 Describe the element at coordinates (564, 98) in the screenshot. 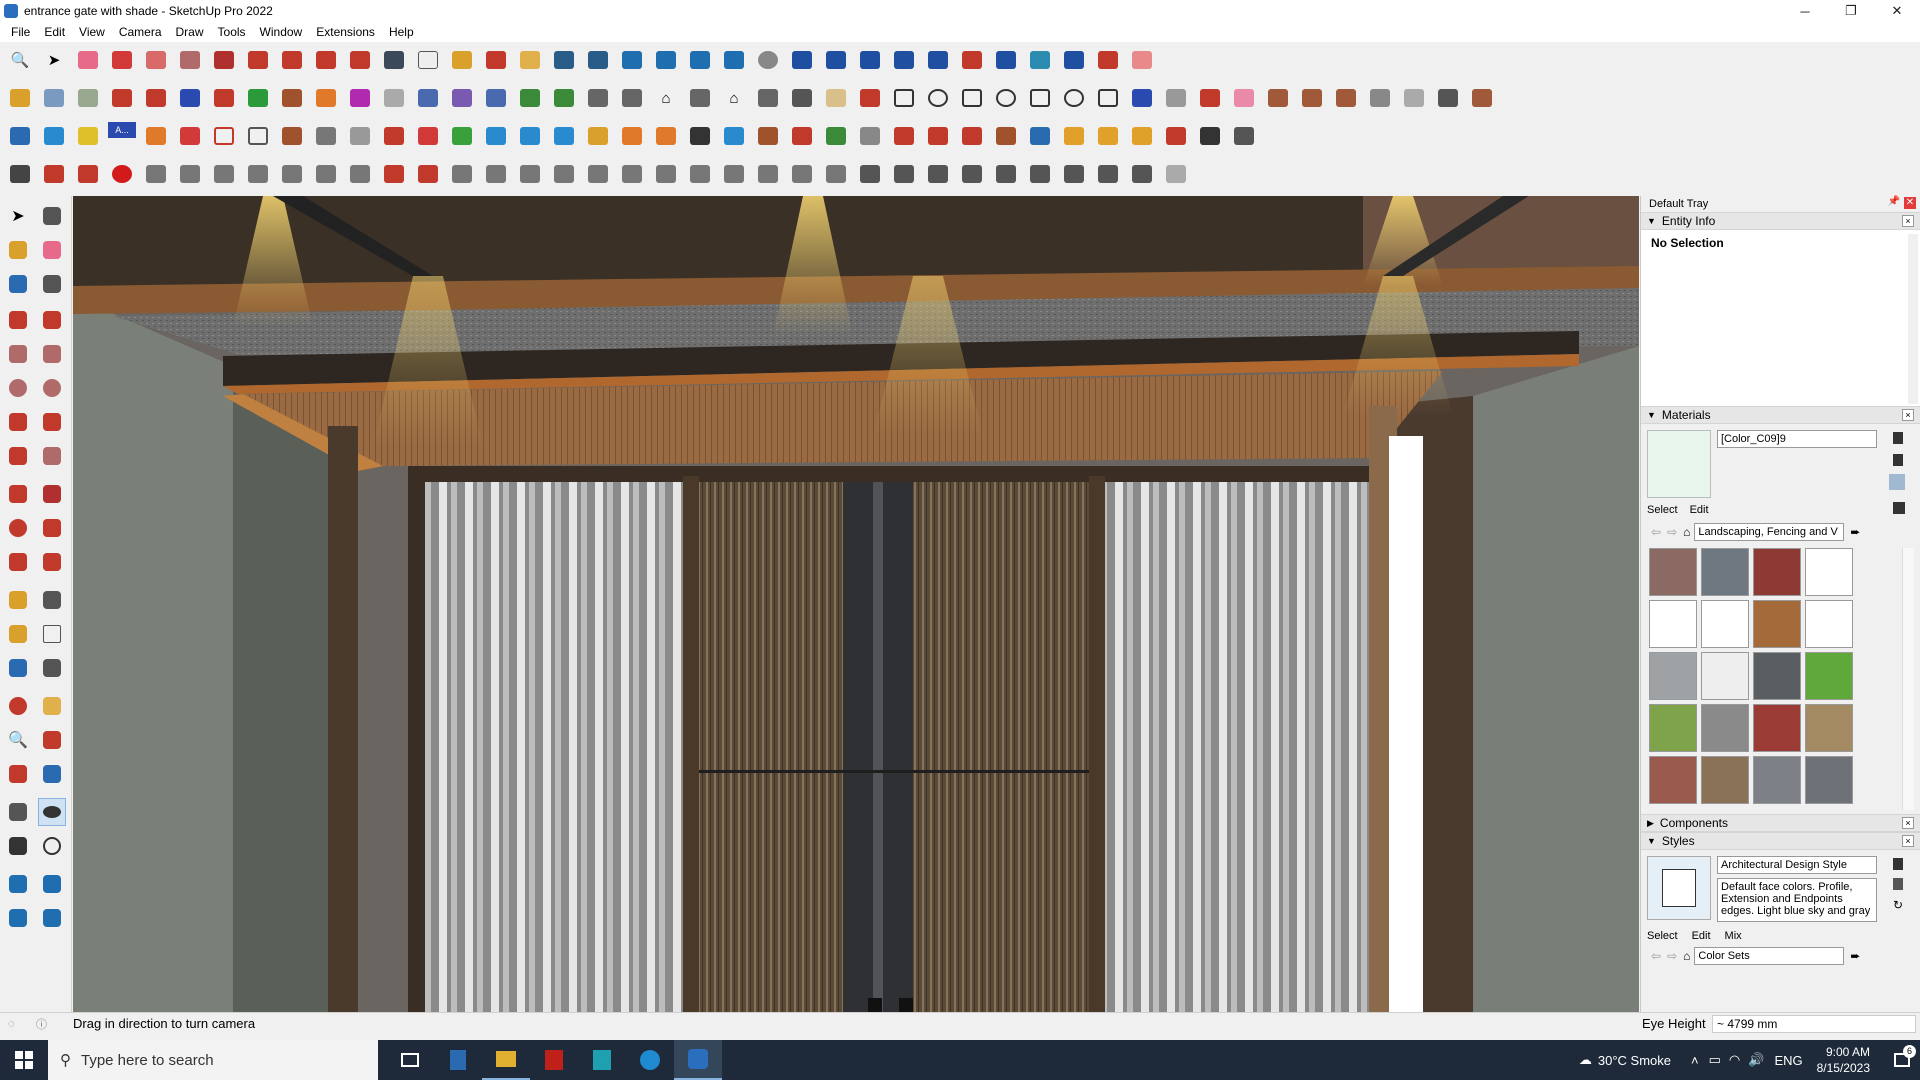

I see `terrain-icon` at that location.